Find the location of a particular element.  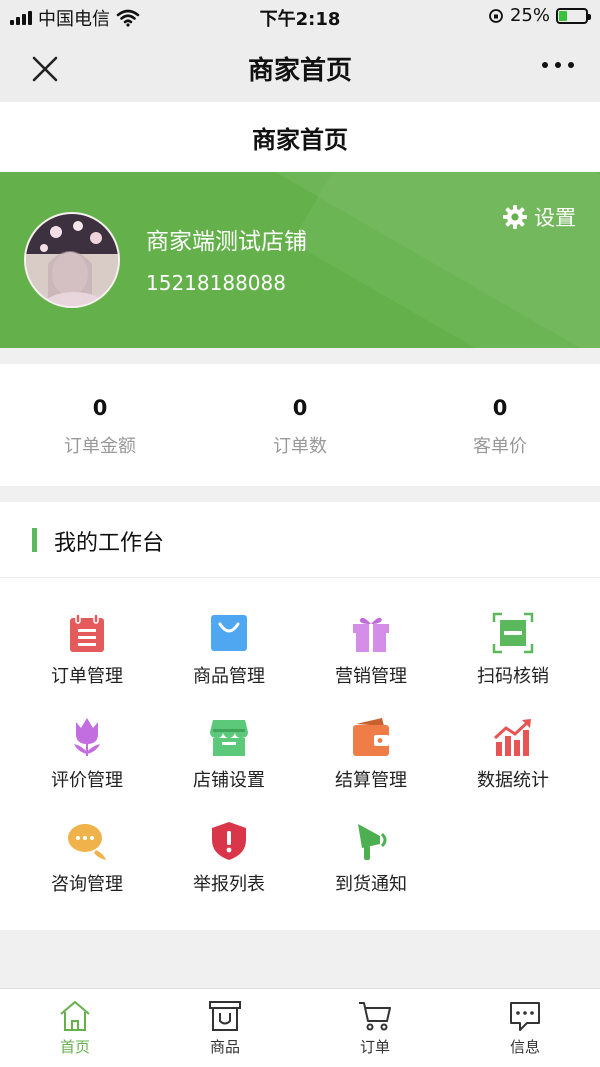

more-icon is located at coordinates (558, 65).